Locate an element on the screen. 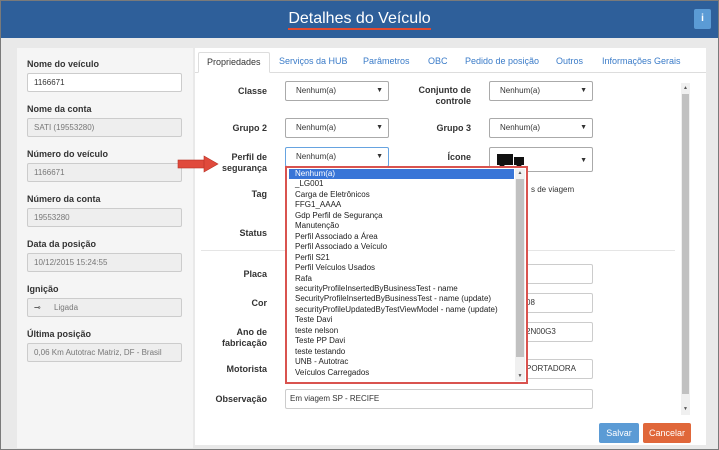  dropdown-option: Veículos Carregados is located at coordinates (401, 373).